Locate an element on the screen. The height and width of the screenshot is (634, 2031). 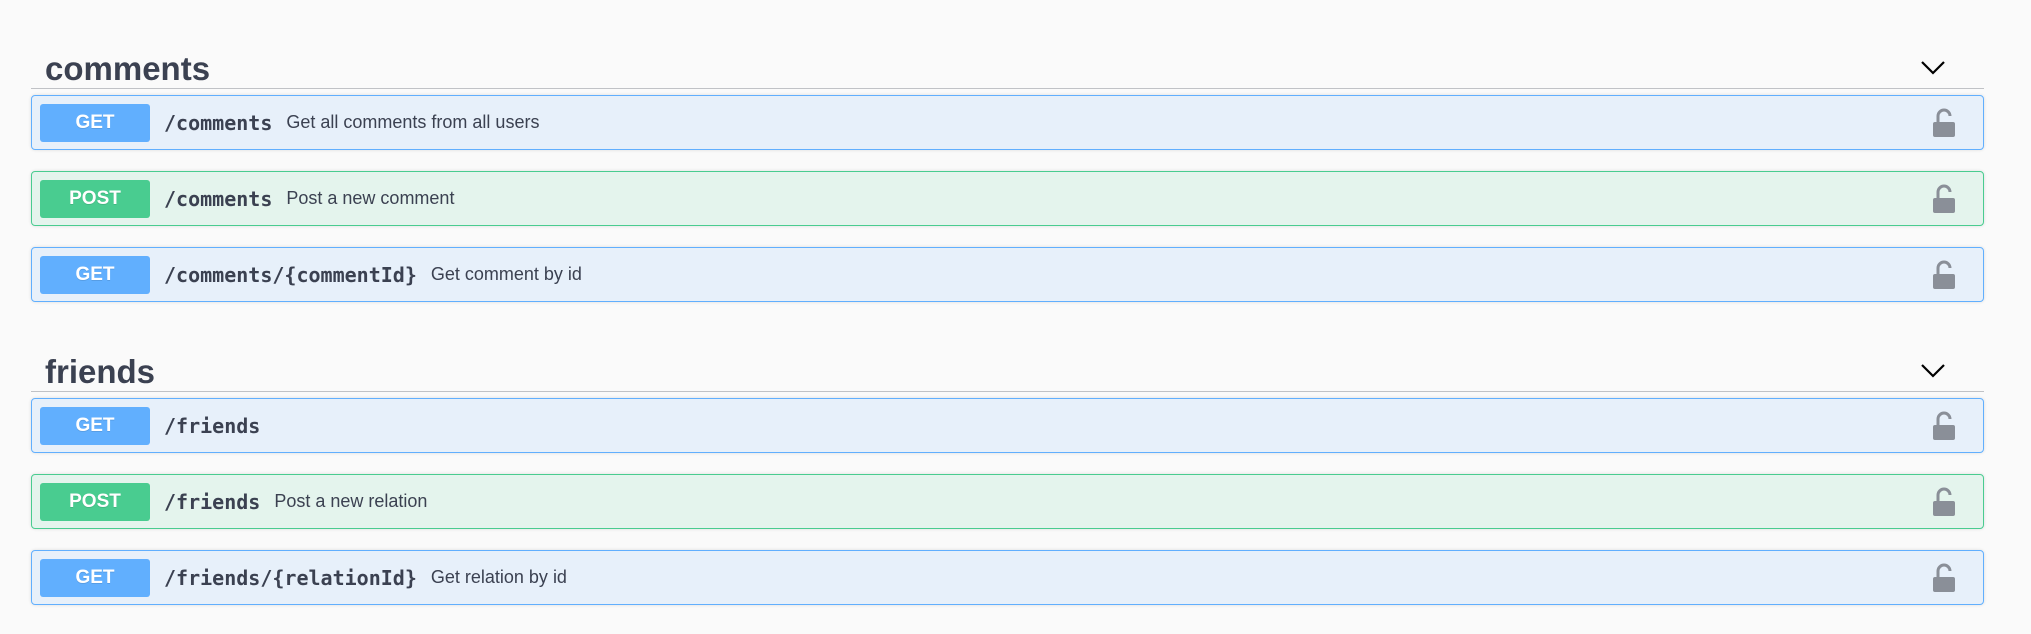
operation-path-line: /friends is located at coordinates (219, 425).